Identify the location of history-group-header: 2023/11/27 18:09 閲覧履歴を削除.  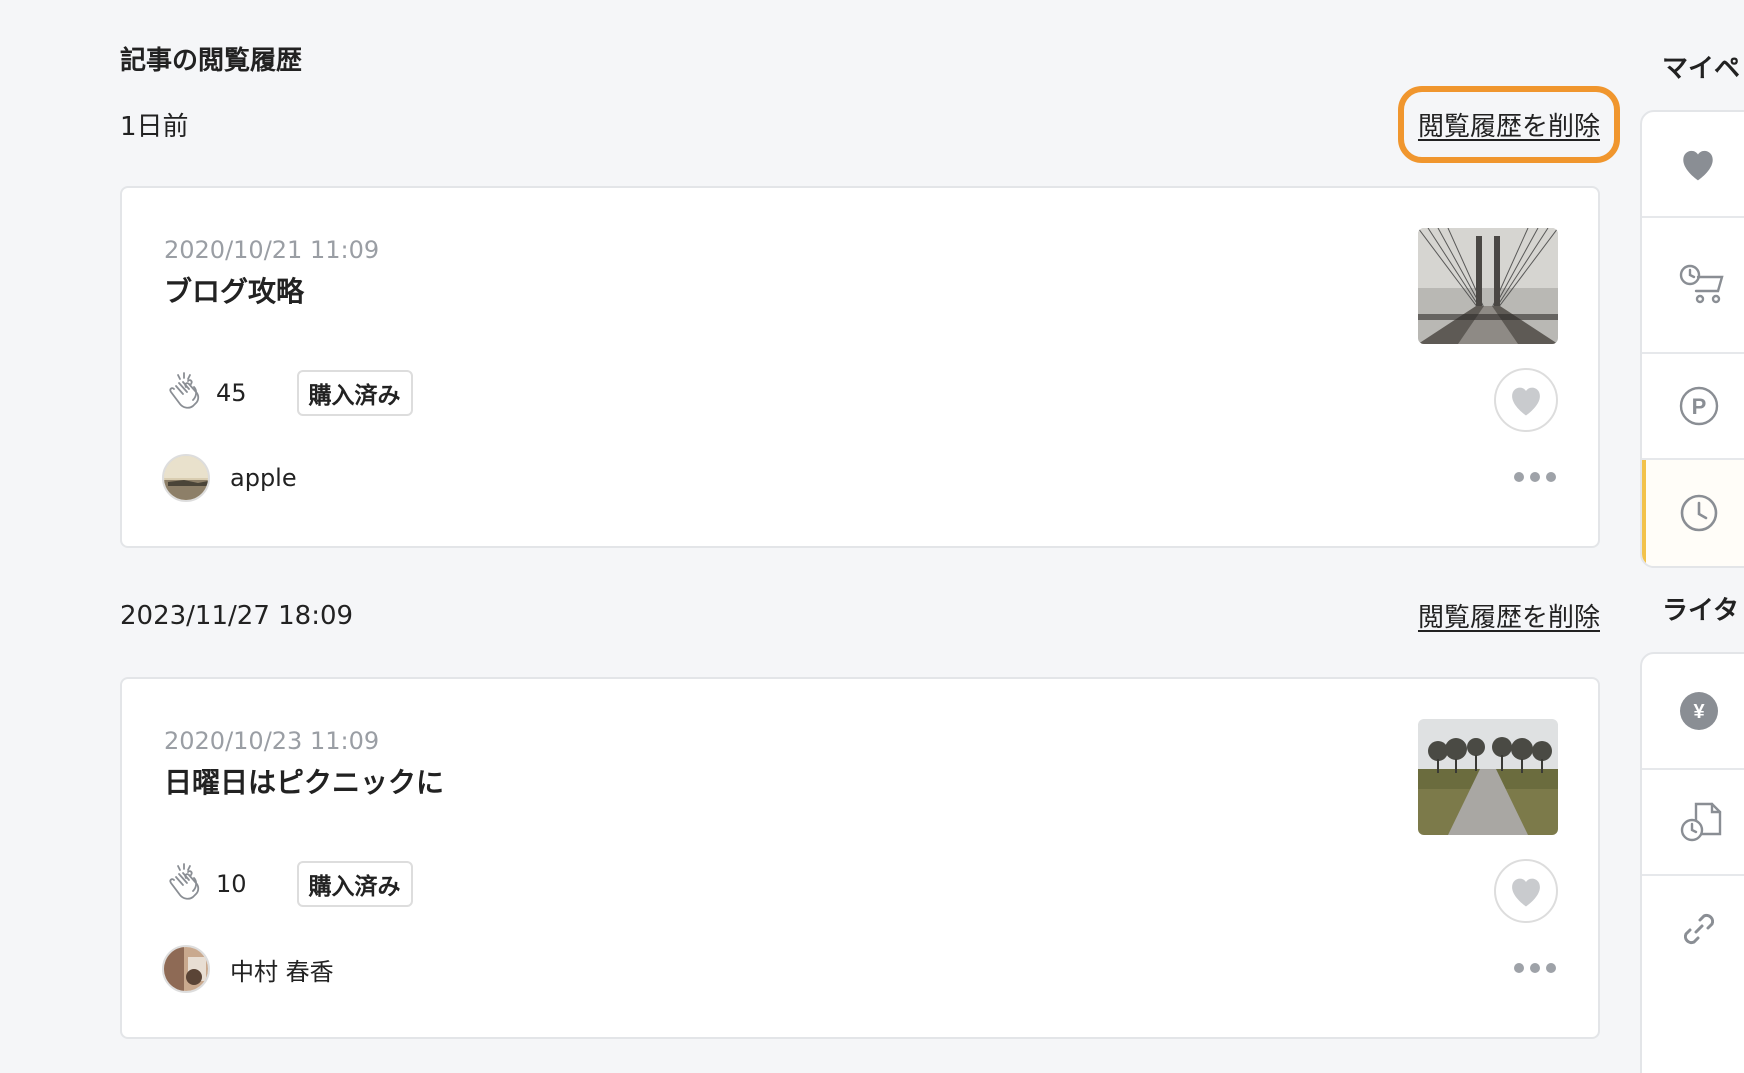
(860, 615).